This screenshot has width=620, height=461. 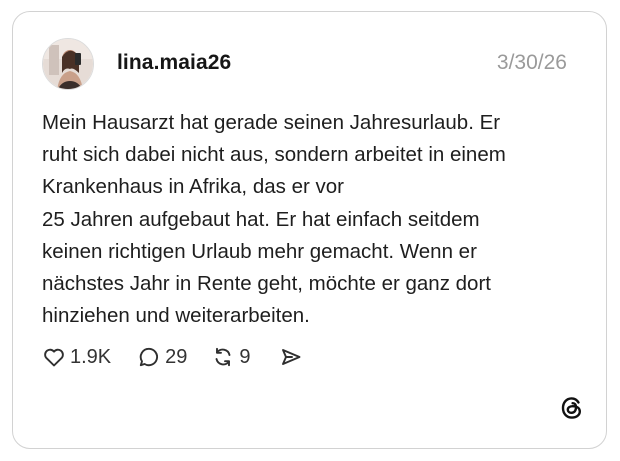 I want to click on repost-button: 9, so click(x=231, y=357).